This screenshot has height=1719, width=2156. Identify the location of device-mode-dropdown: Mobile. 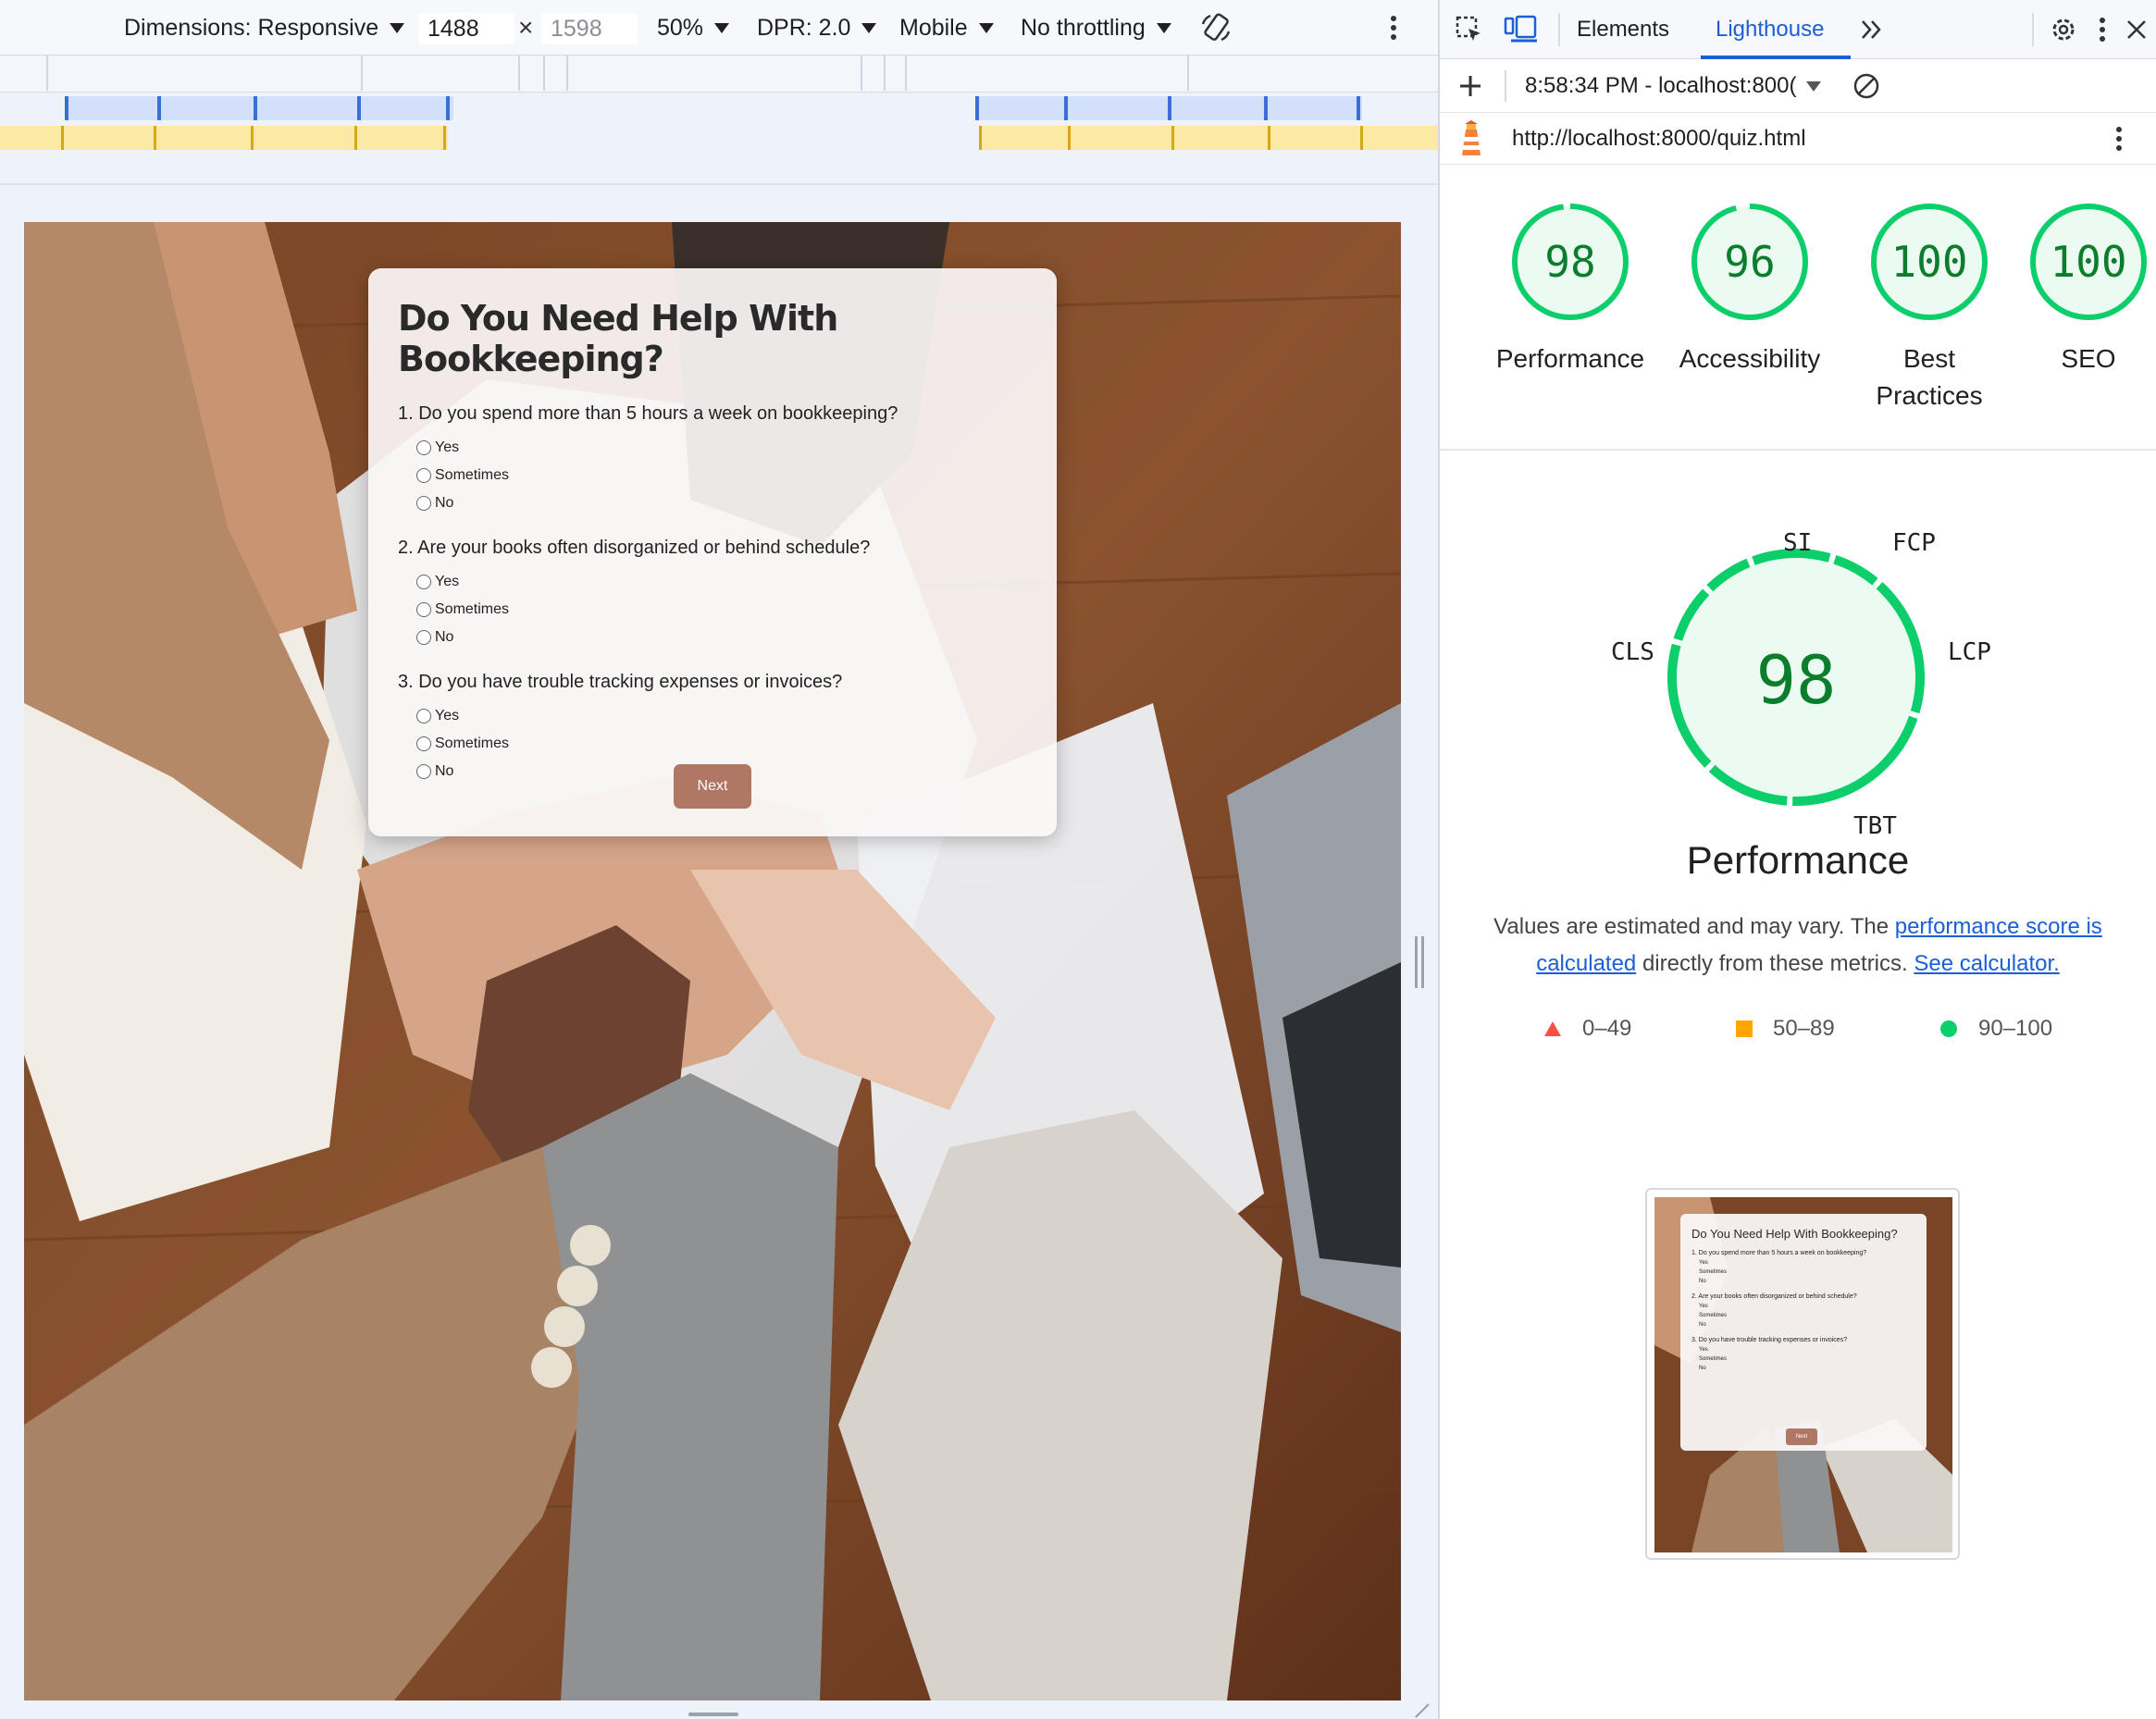
(946, 28).